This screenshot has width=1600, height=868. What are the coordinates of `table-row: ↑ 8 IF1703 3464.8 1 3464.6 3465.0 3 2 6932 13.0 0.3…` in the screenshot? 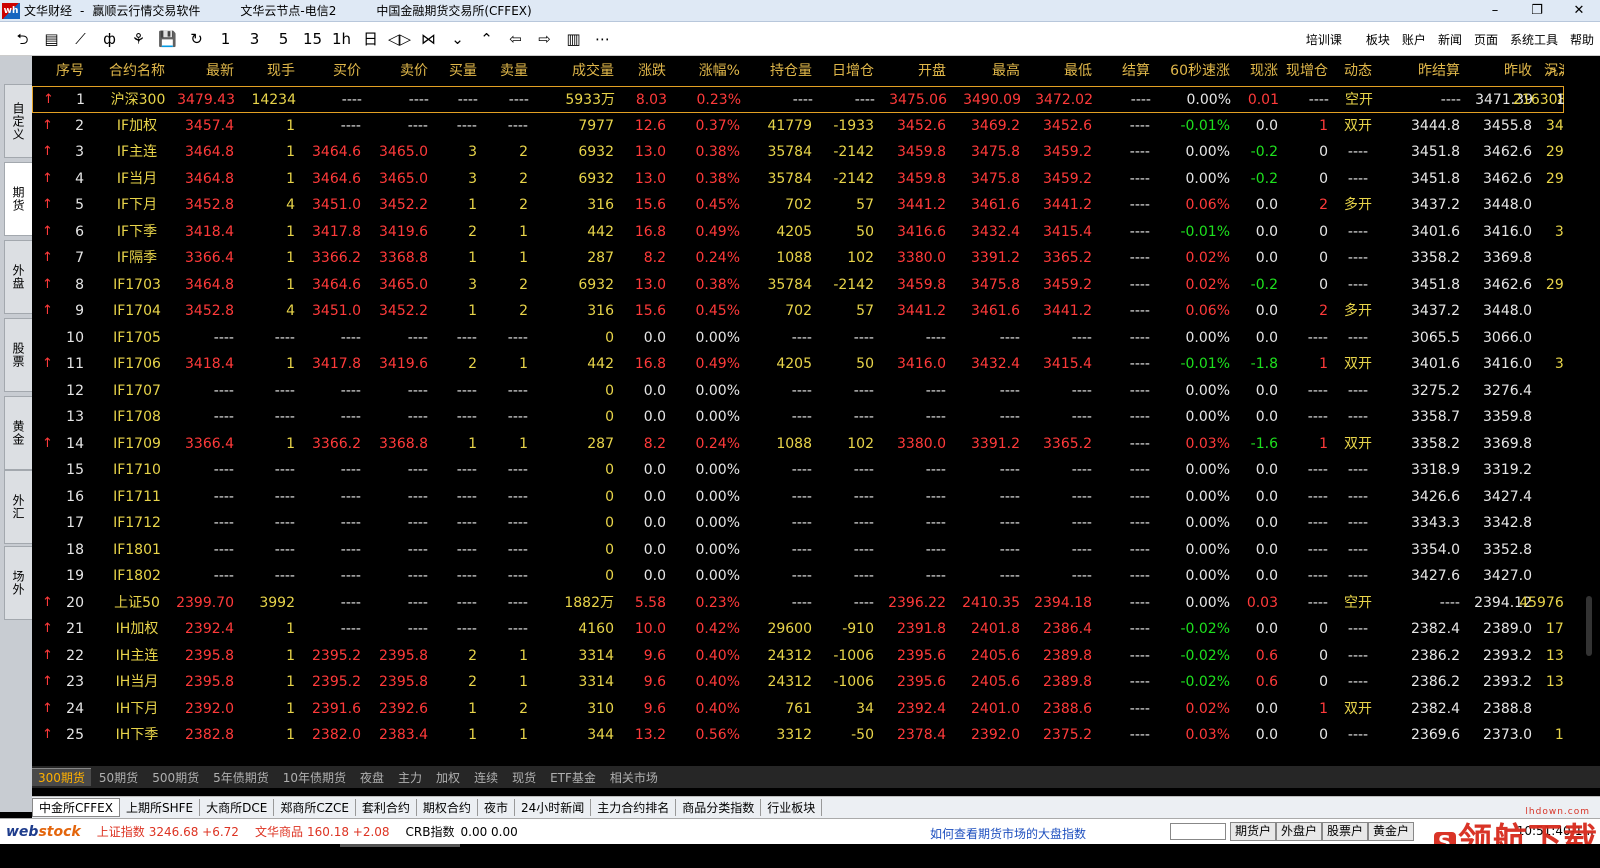 It's located at (798, 285).